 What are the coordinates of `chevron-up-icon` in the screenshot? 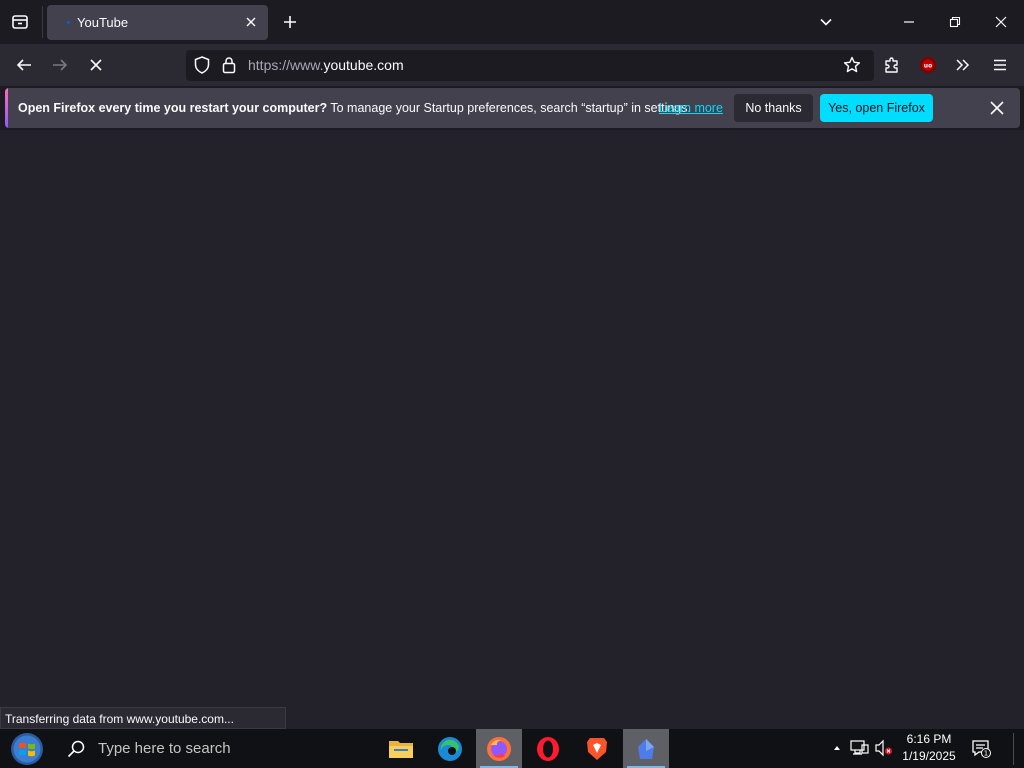 It's located at (837, 748).